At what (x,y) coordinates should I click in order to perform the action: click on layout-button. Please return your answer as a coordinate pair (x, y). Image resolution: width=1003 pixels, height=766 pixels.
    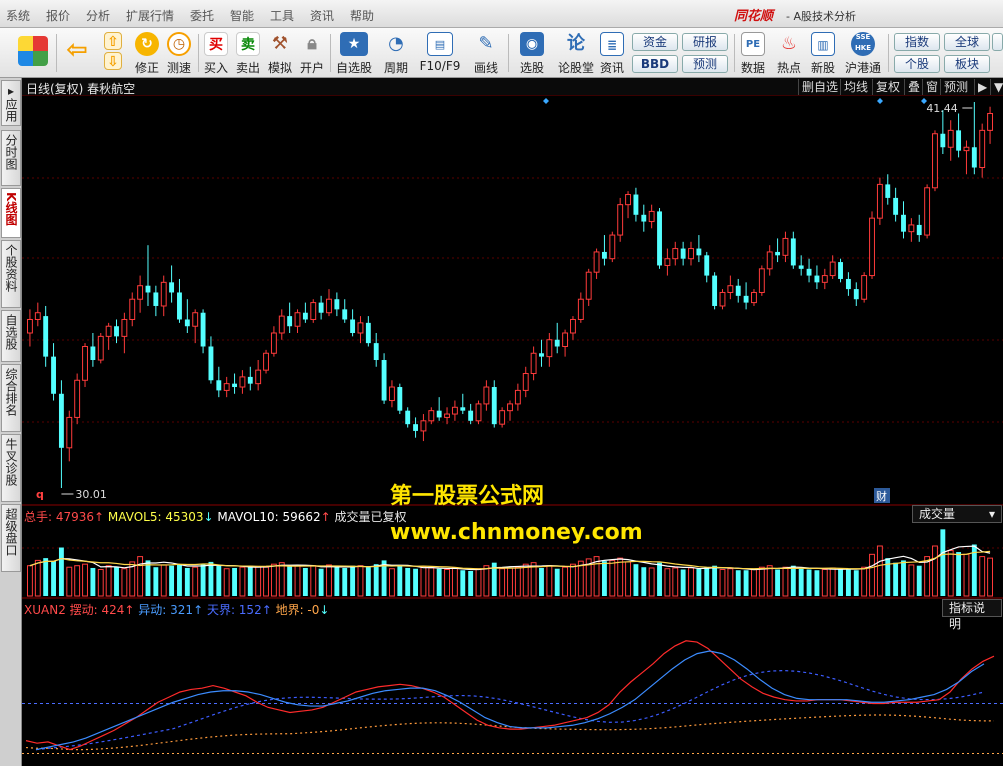
    Looking at the image, I should click on (33, 53).